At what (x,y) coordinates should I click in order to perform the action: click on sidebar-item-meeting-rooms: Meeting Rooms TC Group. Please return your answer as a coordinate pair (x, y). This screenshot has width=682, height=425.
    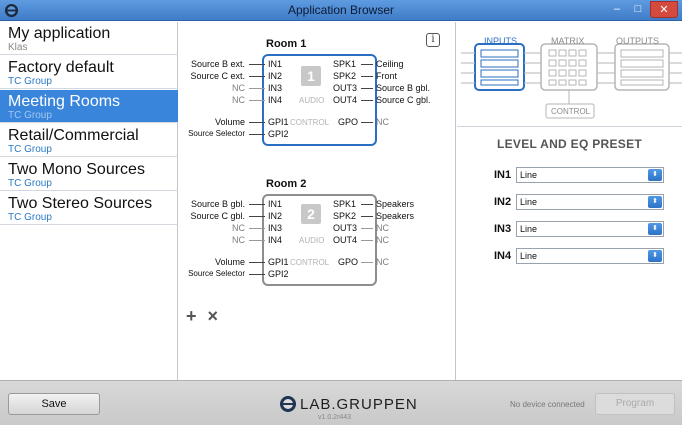
    Looking at the image, I should click on (89, 106).